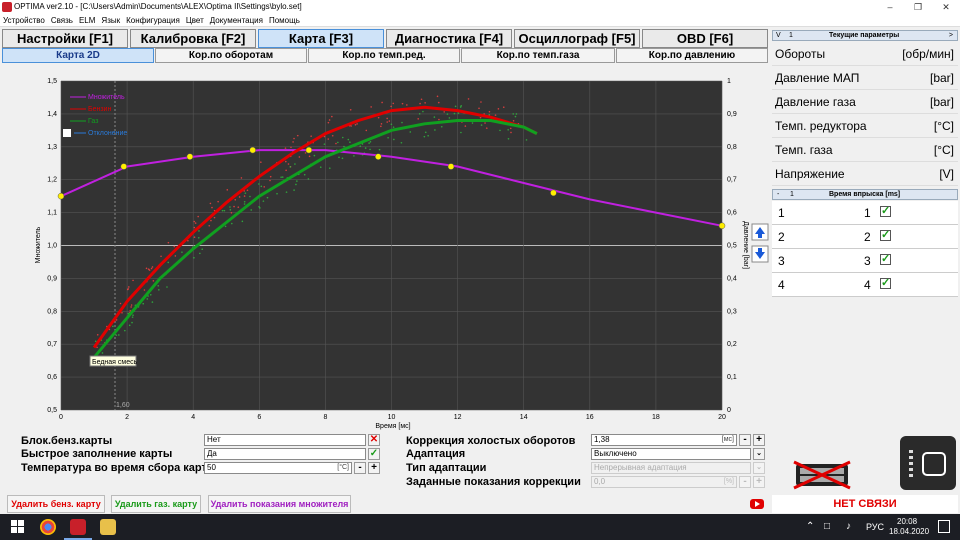 Image resolution: width=960 pixels, height=540 pixels. Describe the element at coordinates (360, 468) in the screenshot. I see `temp-decrement-button: -` at that location.